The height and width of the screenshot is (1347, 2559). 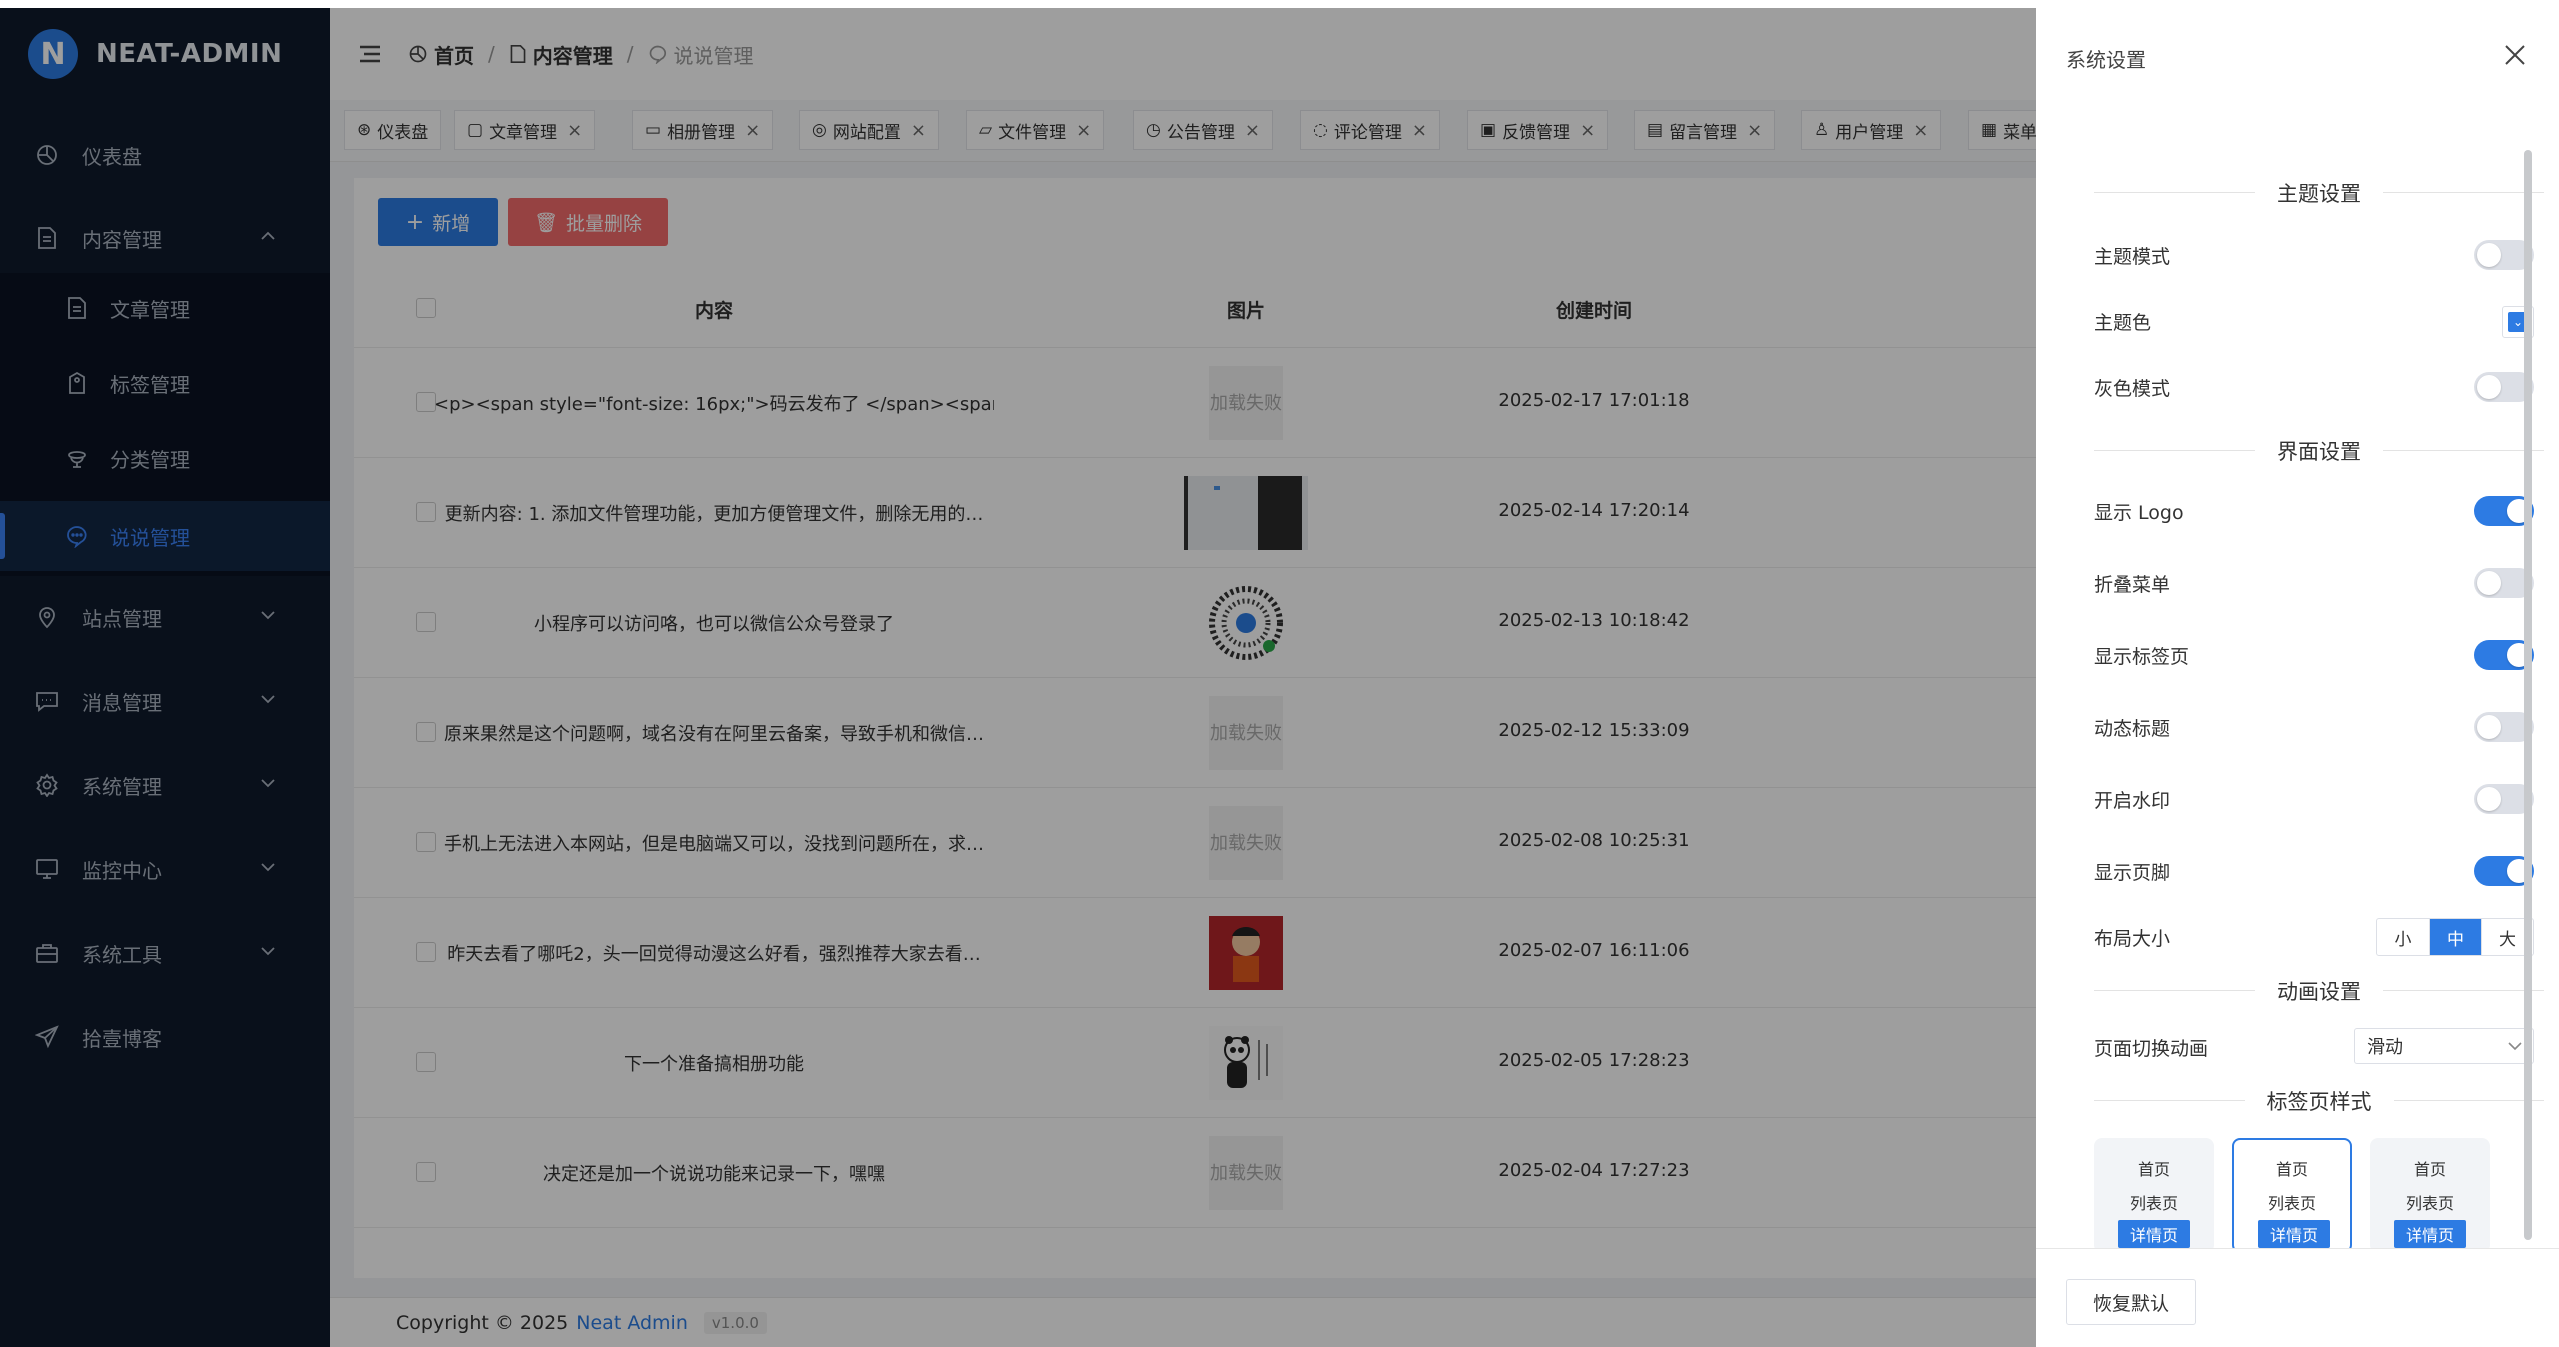 What do you see at coordinates (2403, 937) in the screenshot?
I see `layout-size-small: 小` at bounding box center [2403, 937].